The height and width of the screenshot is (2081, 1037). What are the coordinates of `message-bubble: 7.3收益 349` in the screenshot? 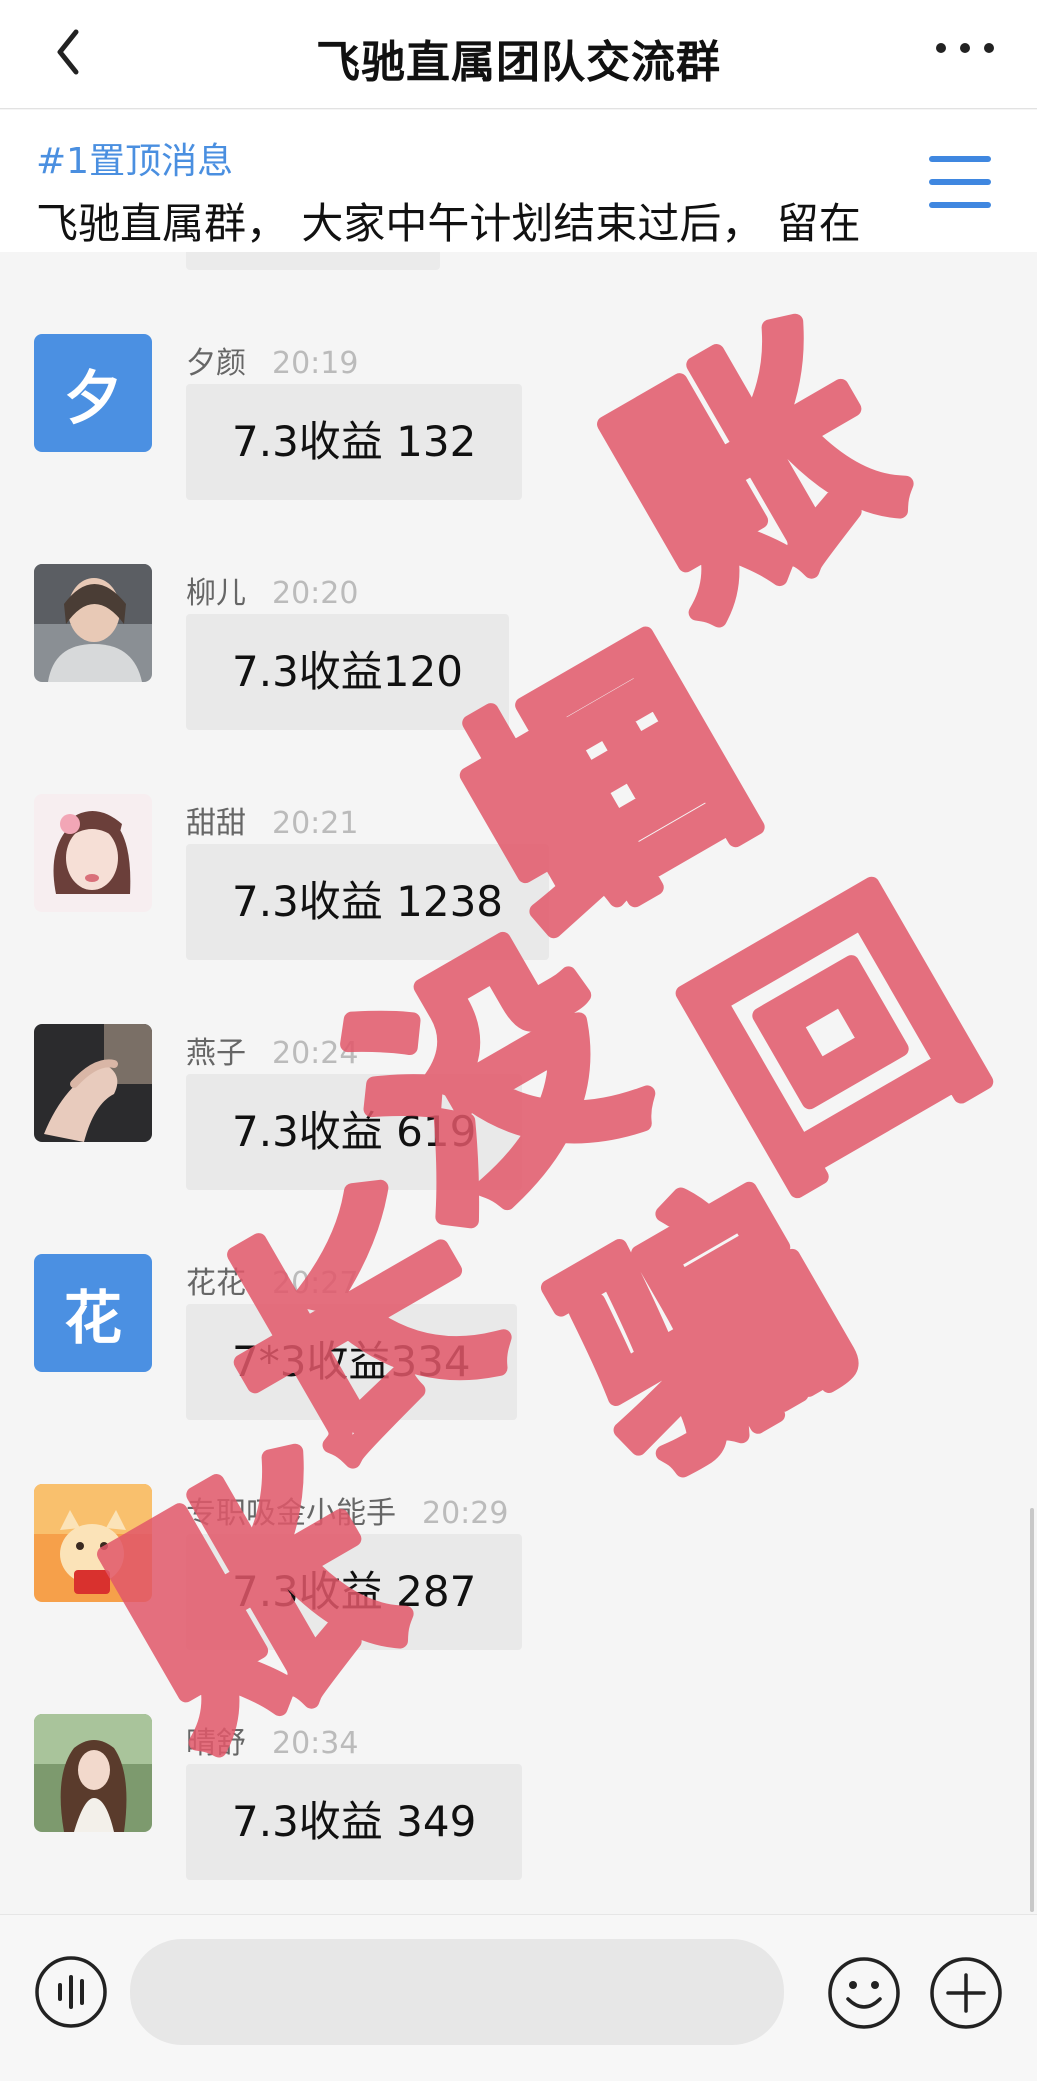 It's located at (354, 1822).